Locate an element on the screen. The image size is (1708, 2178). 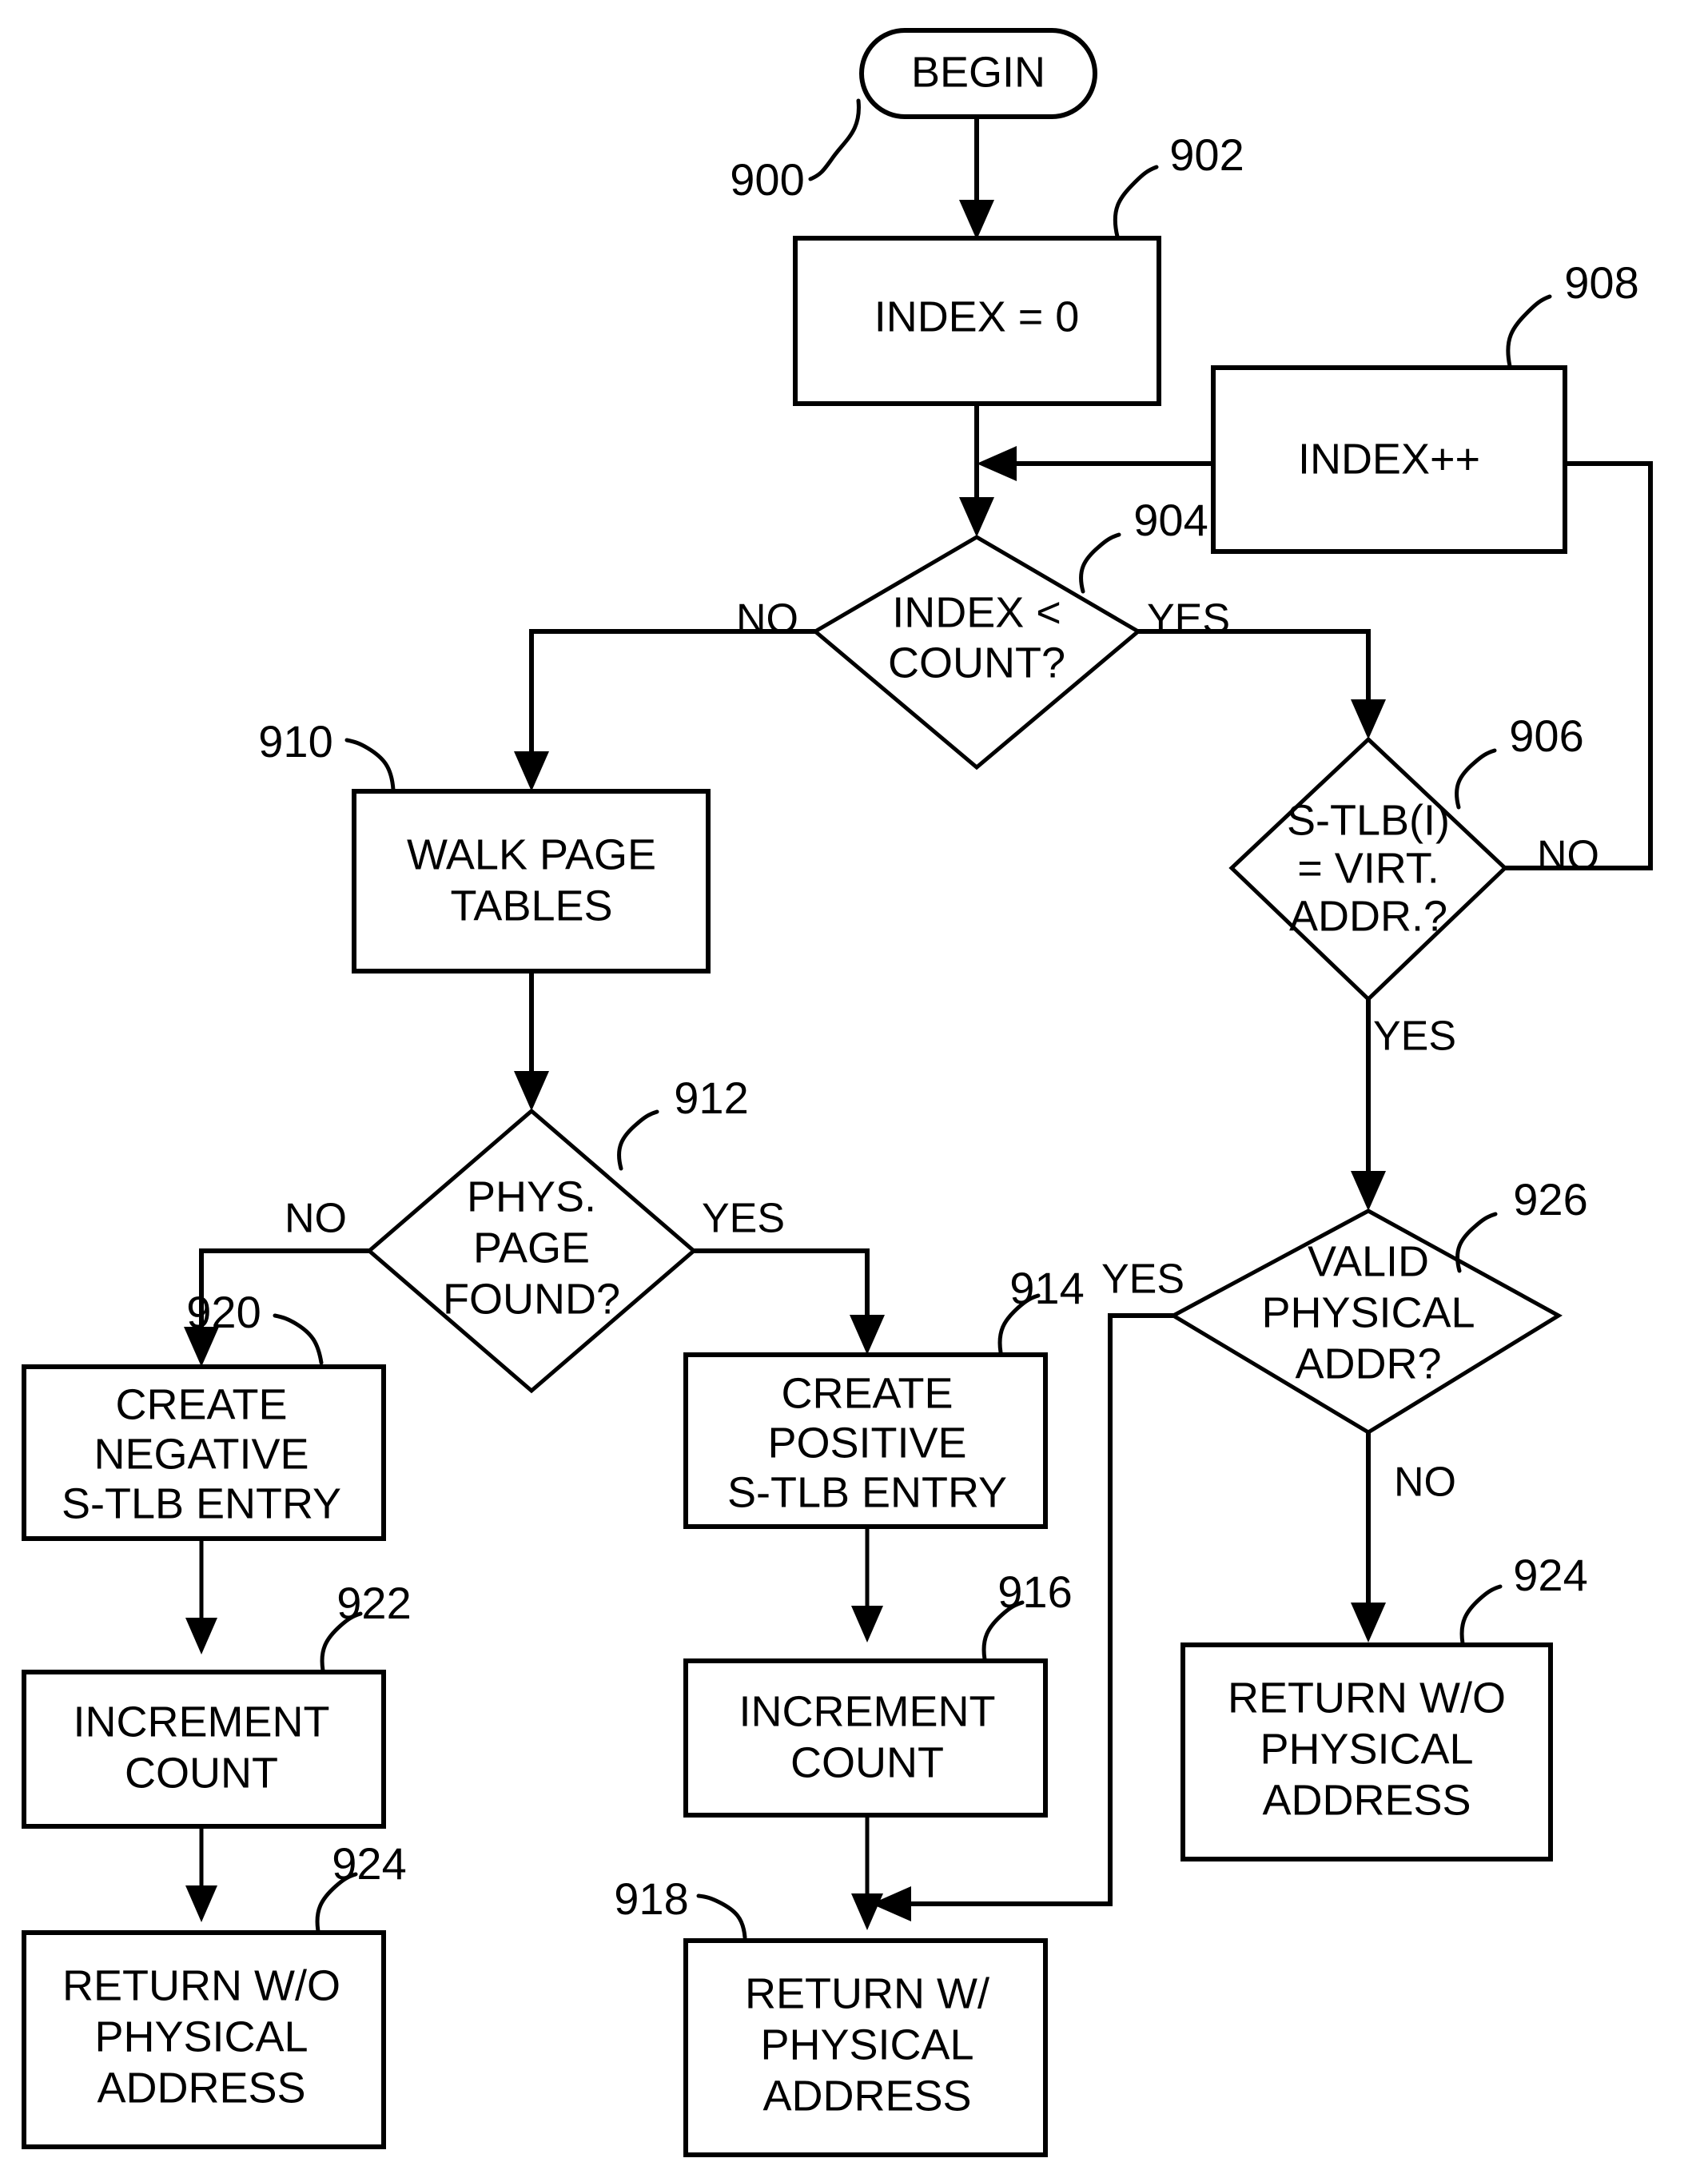
node-phys-found-label-1: PAGE is located at coordinates (531, 1248).